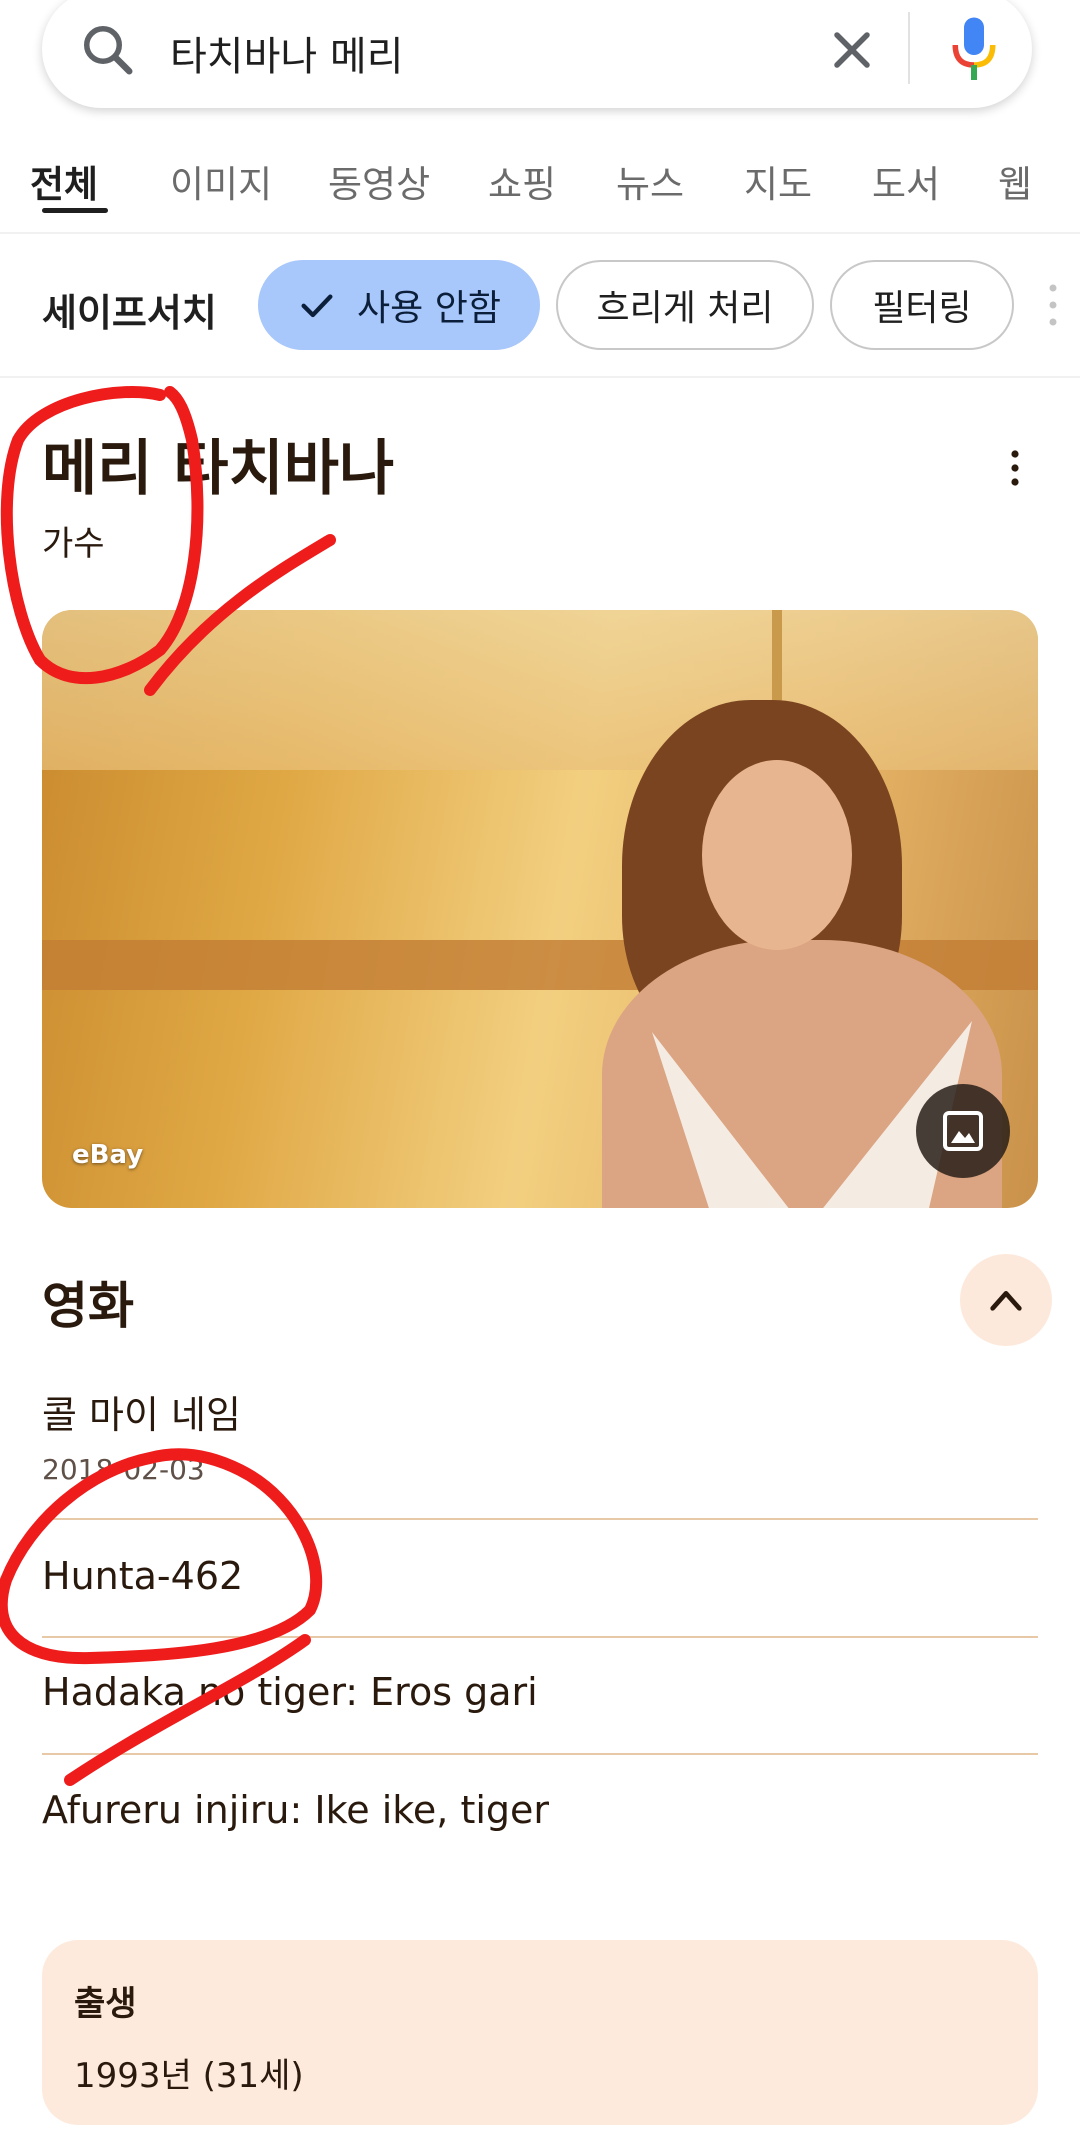  I want to click on tab-books: 도서, so click(906, 181).